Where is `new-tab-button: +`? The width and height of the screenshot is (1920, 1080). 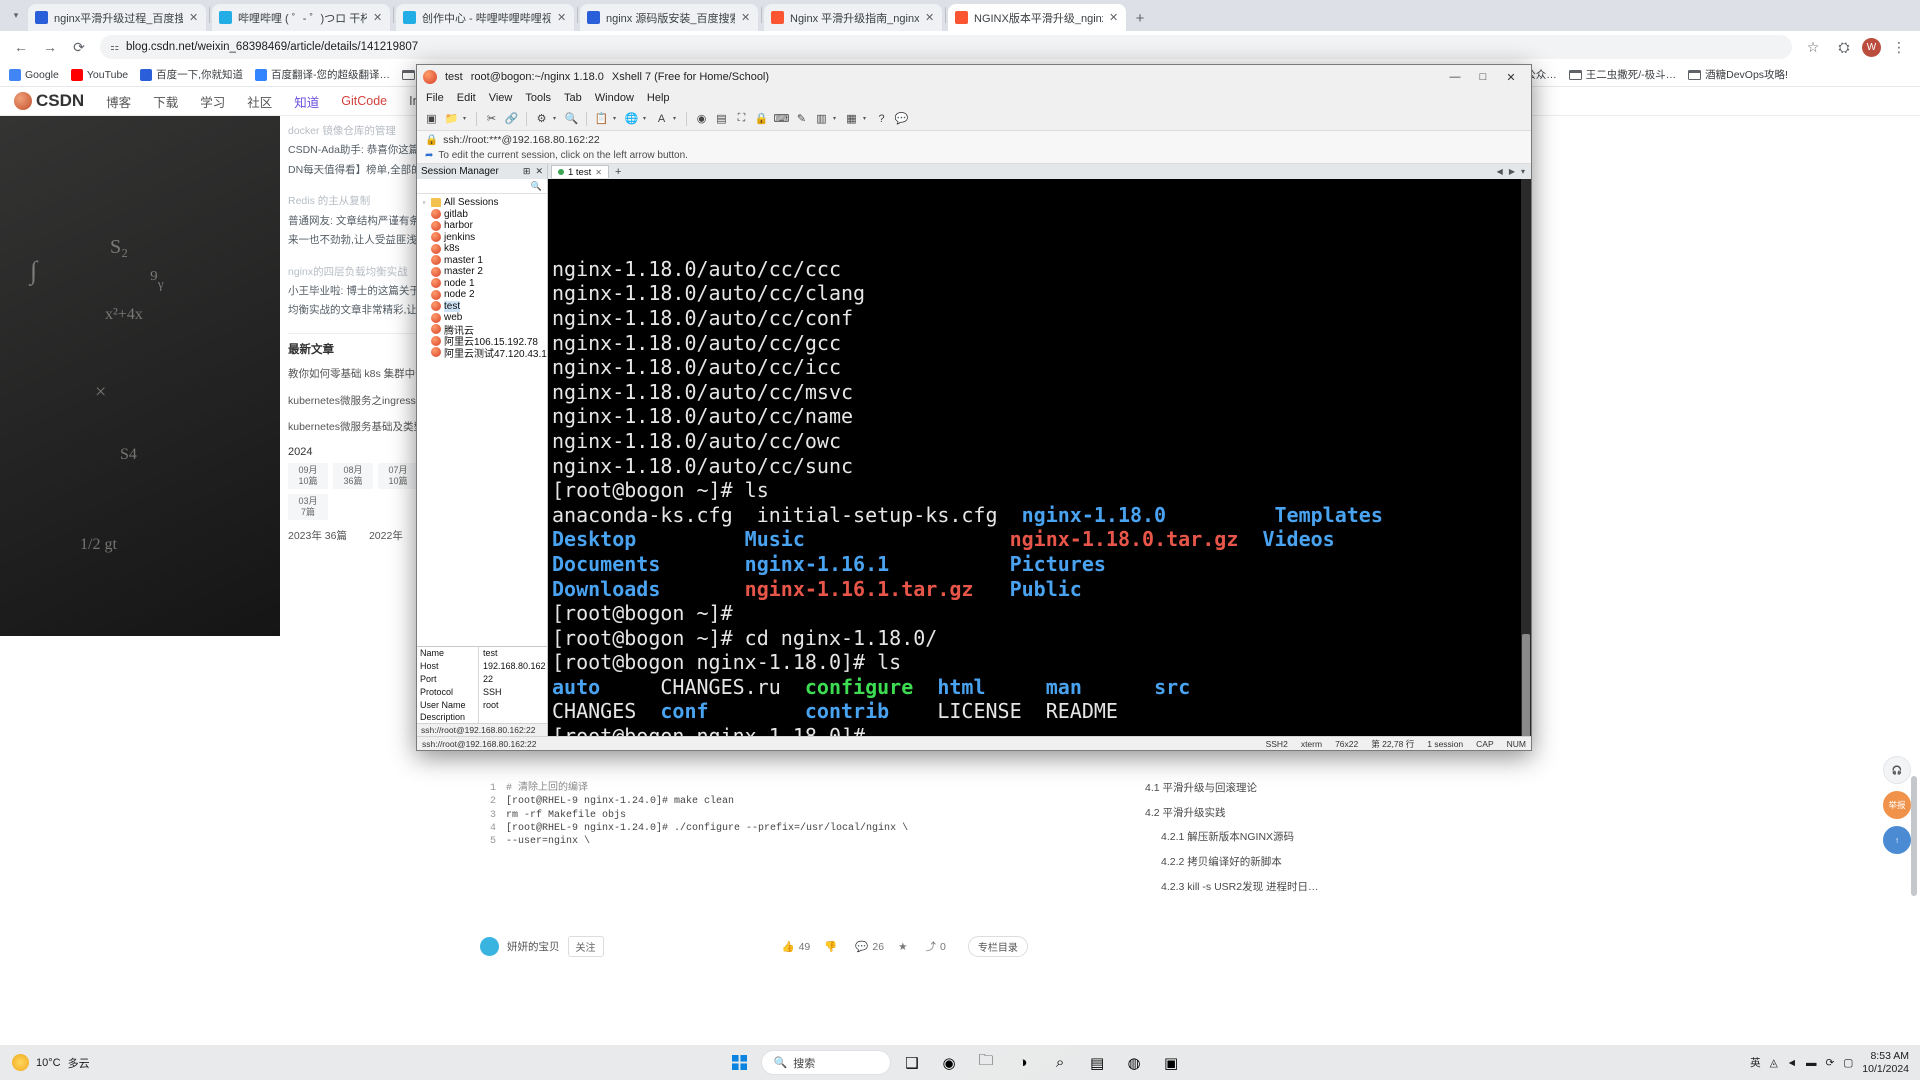 new-tab-button: + is located at coordinates (1140, 18).